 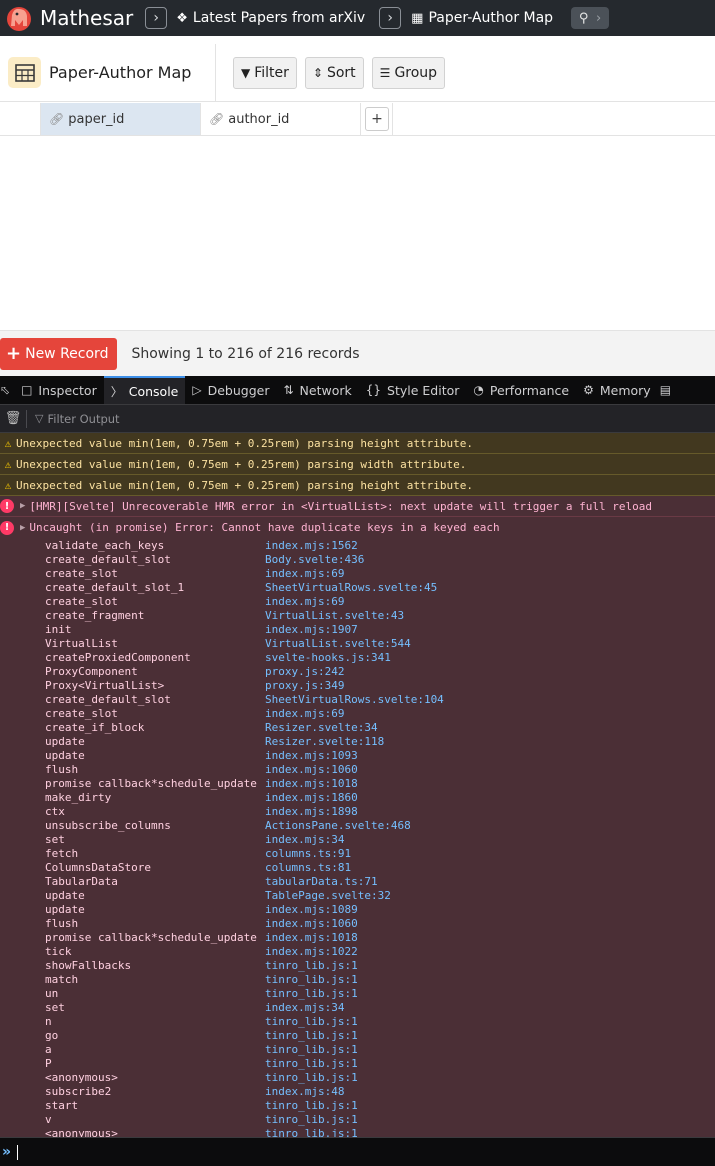 I want to click on stack-frame-location-link: VirtualList.svelte:544, so click(x=338, y=643).